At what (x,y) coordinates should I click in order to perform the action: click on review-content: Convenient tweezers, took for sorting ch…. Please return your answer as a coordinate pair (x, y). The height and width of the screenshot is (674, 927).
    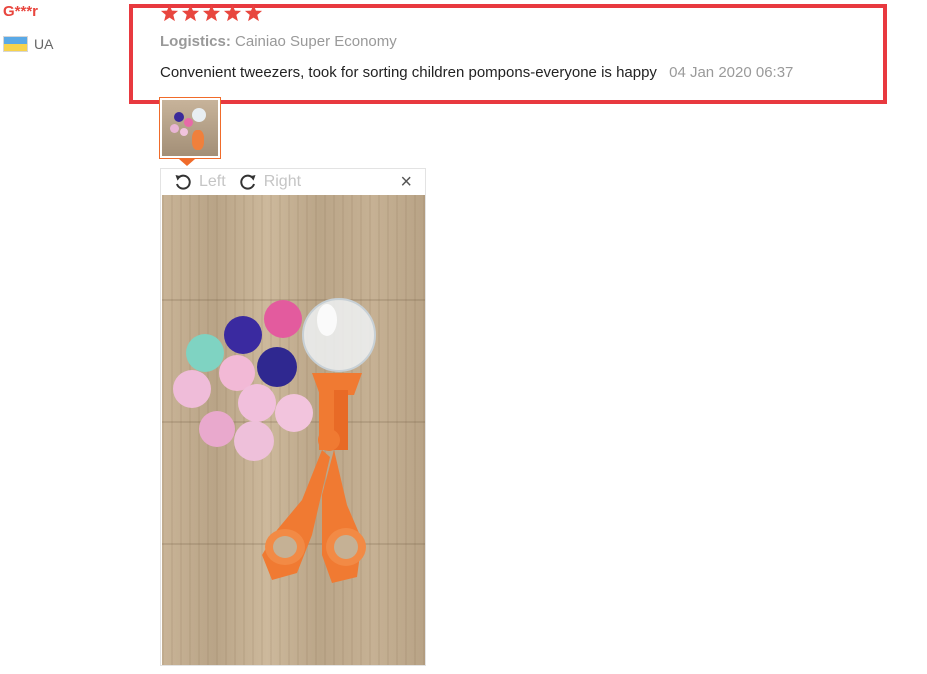
    Looking at the image, I should click on (476, 72).